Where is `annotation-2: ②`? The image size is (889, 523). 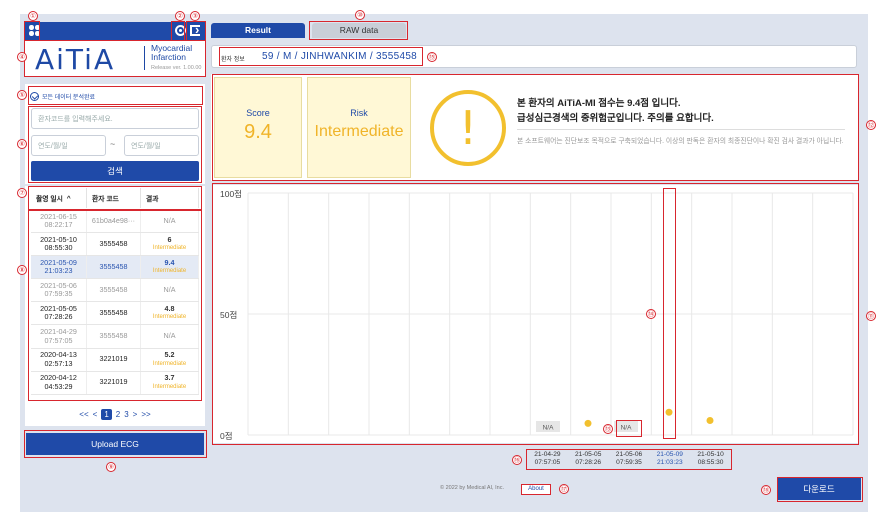 annotation-2: ② is located at coordinates (180, 16).